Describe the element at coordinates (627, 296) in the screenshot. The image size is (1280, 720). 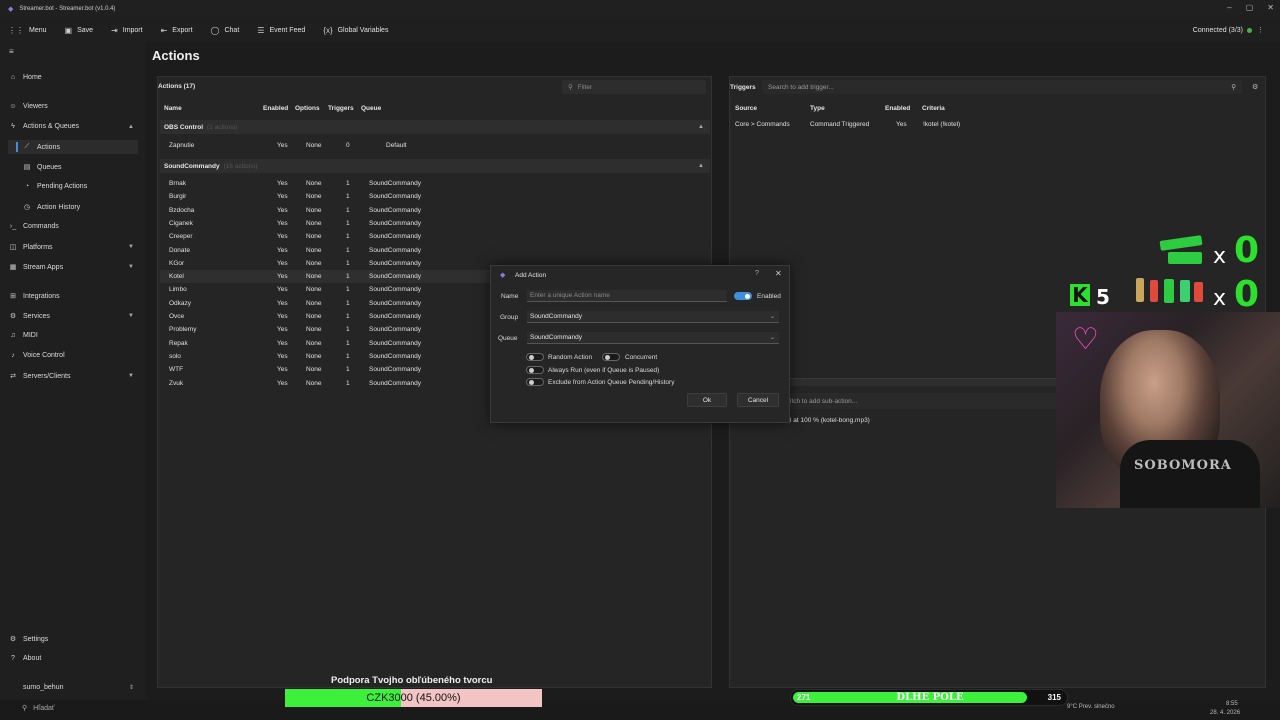
I see `action-name-input: Enter a unique Action name` at that location.